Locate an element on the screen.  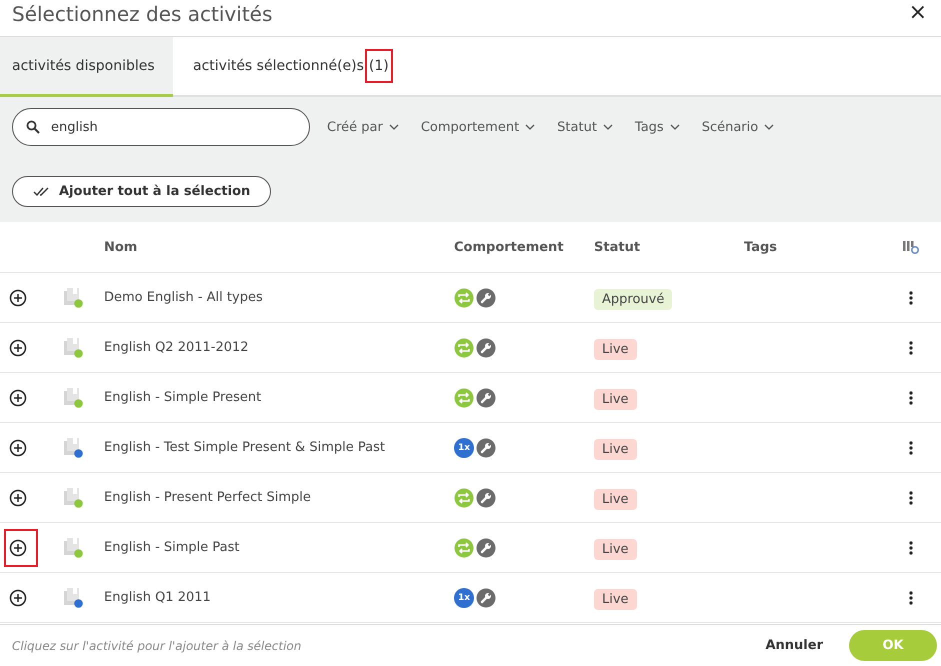
status-badge: Approuvé is located at coordinates (633, 299).